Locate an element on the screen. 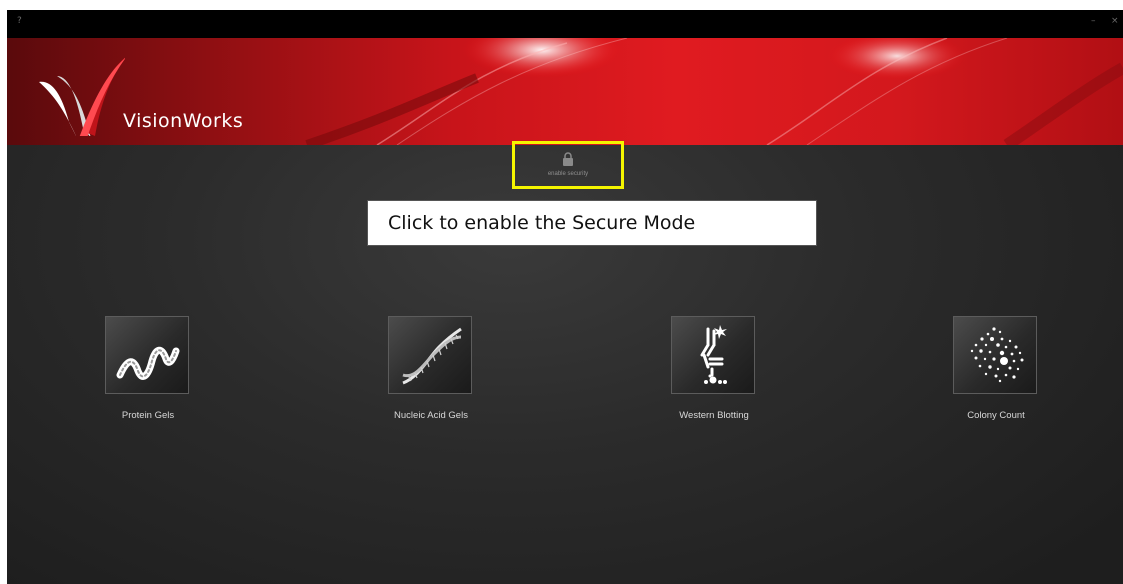 Image resolution: width=1123 pixels, height=584 pixels. minimize-button: – is located at coordinates (1093, 21).